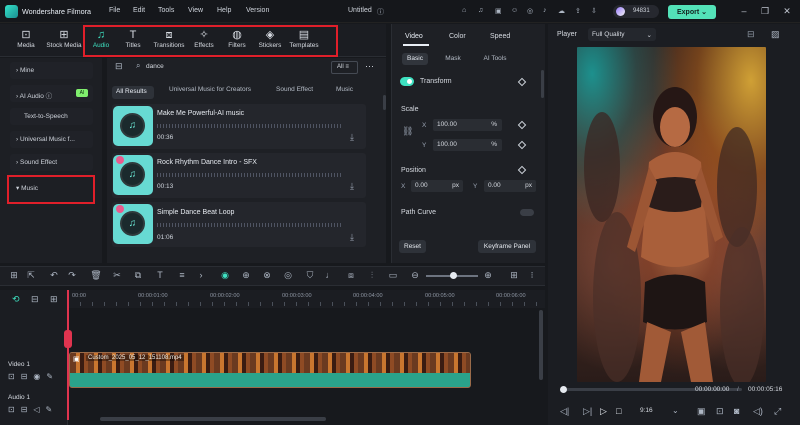 This screenshot has height=425, width=800. What do you see at coordinates (603, 411) in the screenshot?
I see `play-icon: ▷` at bounding box center [603, 411].